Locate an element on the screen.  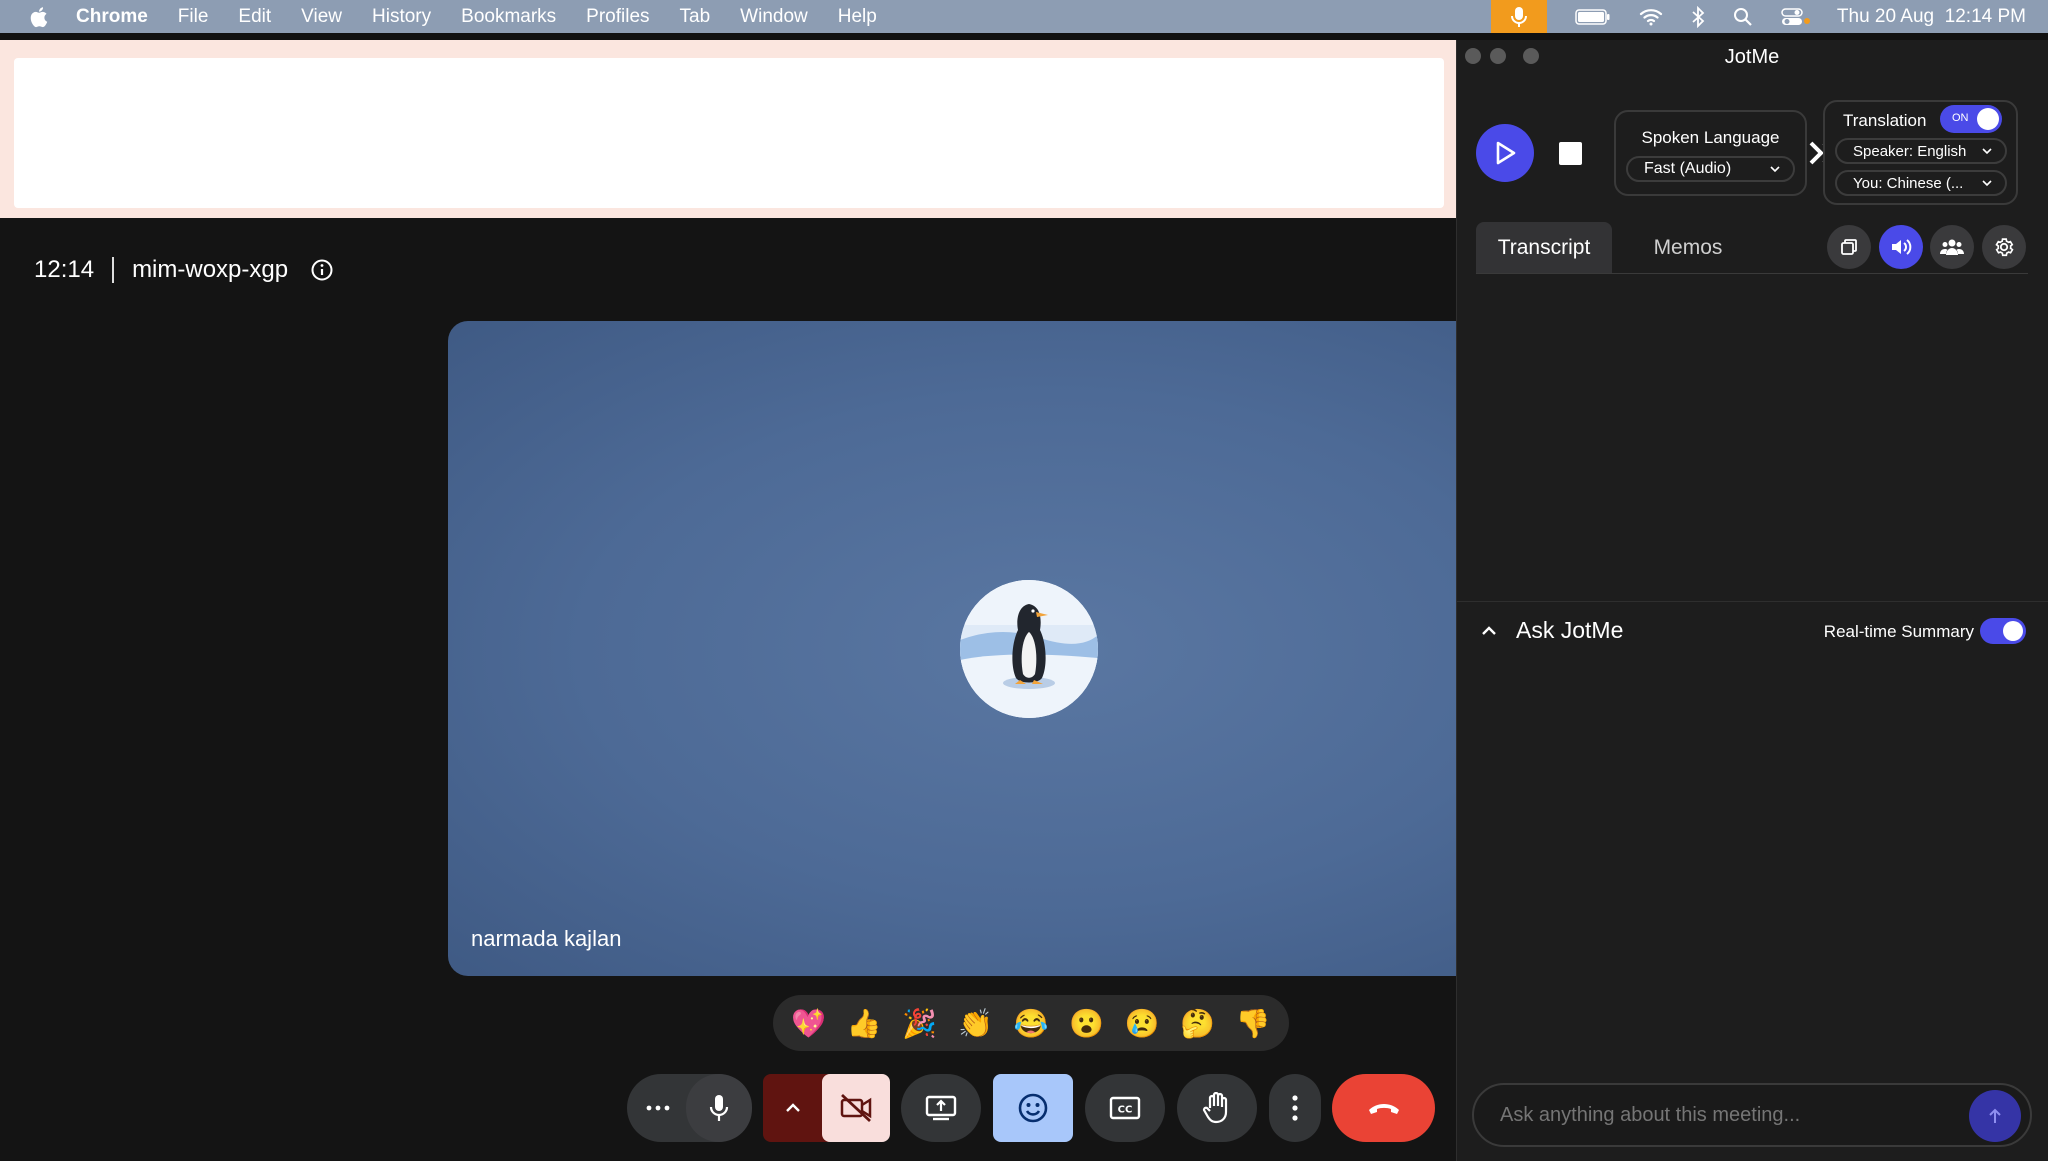
video-options-chevron-button is located at coordinates (793, 1108).